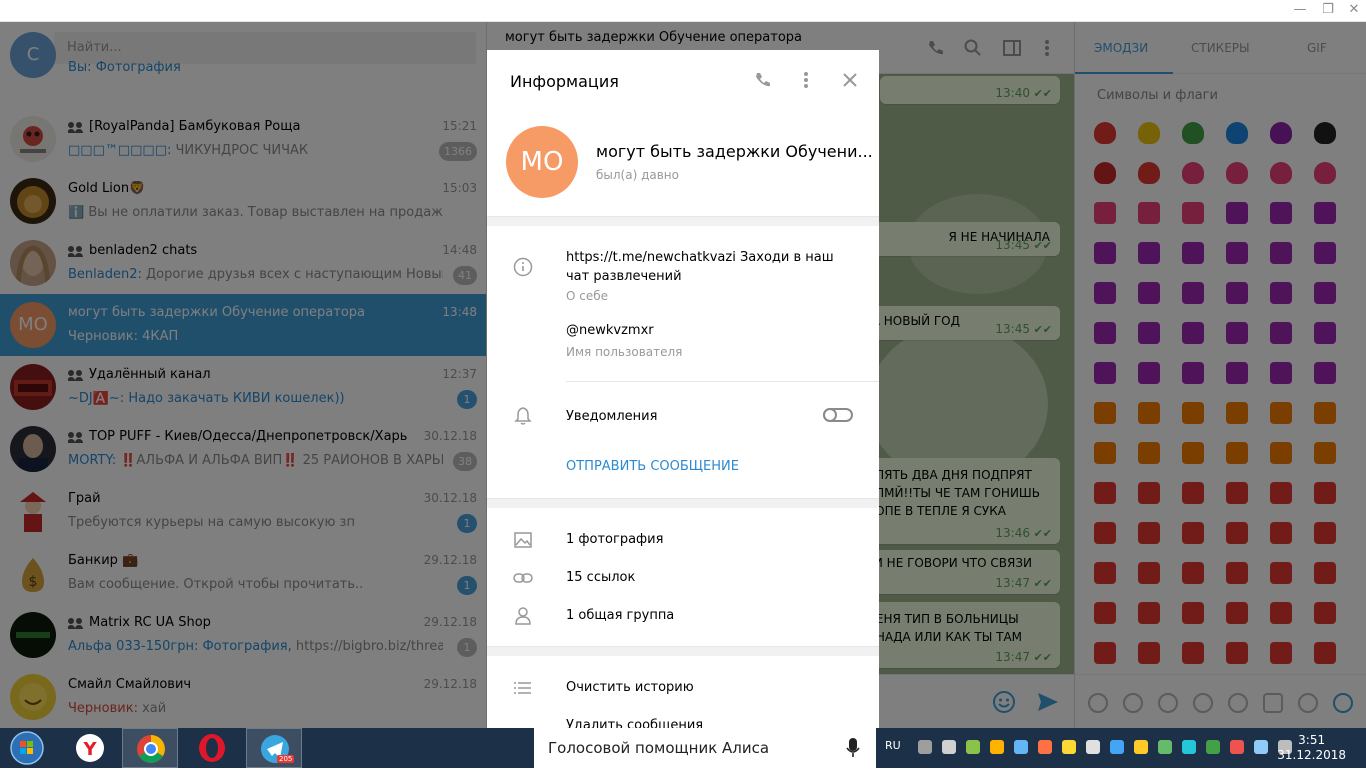 This screenshot has height=773, width=1366. Describe the element at coordinates (634, 723) in the screenshot. I see `delete-messages-button: Удалить сообщения` at that location.